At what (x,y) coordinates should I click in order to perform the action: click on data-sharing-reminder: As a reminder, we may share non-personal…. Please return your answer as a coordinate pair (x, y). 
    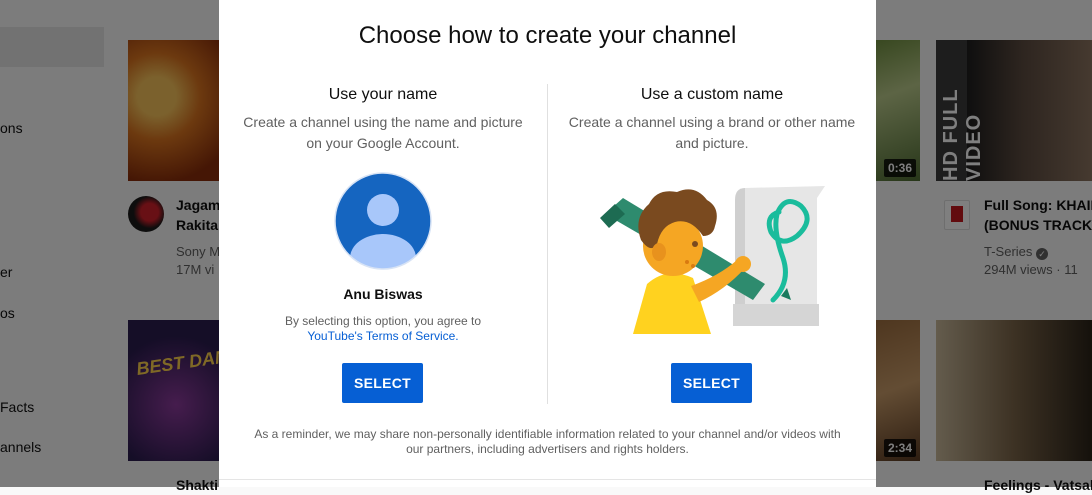
    Looking at the image, I should click on (547, 441).